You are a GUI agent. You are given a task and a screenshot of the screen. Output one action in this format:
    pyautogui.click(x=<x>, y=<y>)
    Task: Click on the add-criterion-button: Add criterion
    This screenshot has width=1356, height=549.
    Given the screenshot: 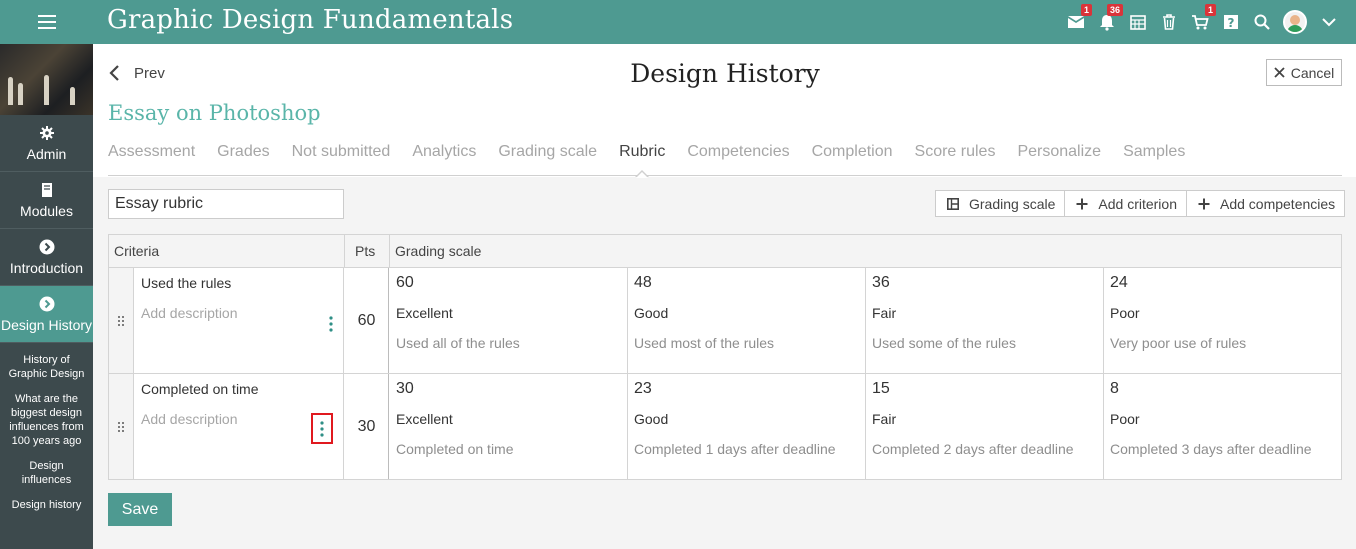 What is the action you would take?
    pyautogui.click(x=1126, y=203)
    